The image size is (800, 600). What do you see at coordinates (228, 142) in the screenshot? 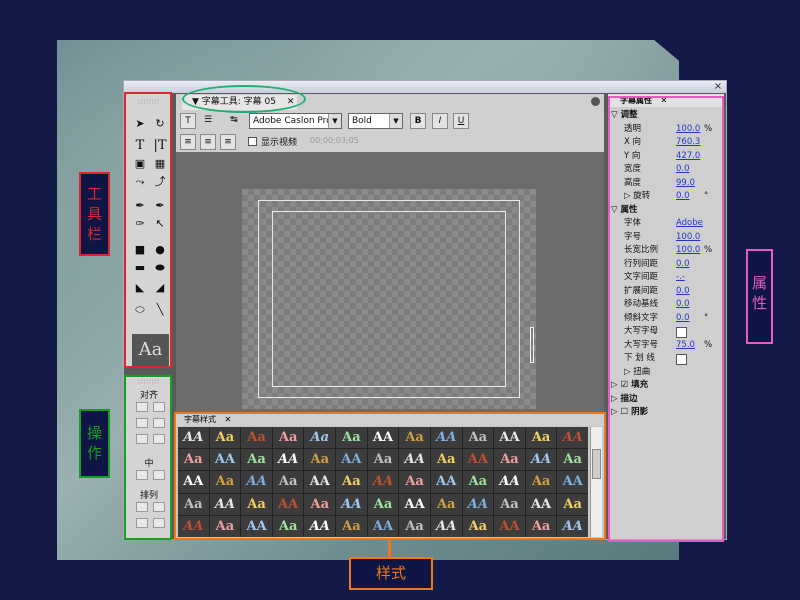
I see `align-right-text-icon: ≡` at bounding box center [228, 142].